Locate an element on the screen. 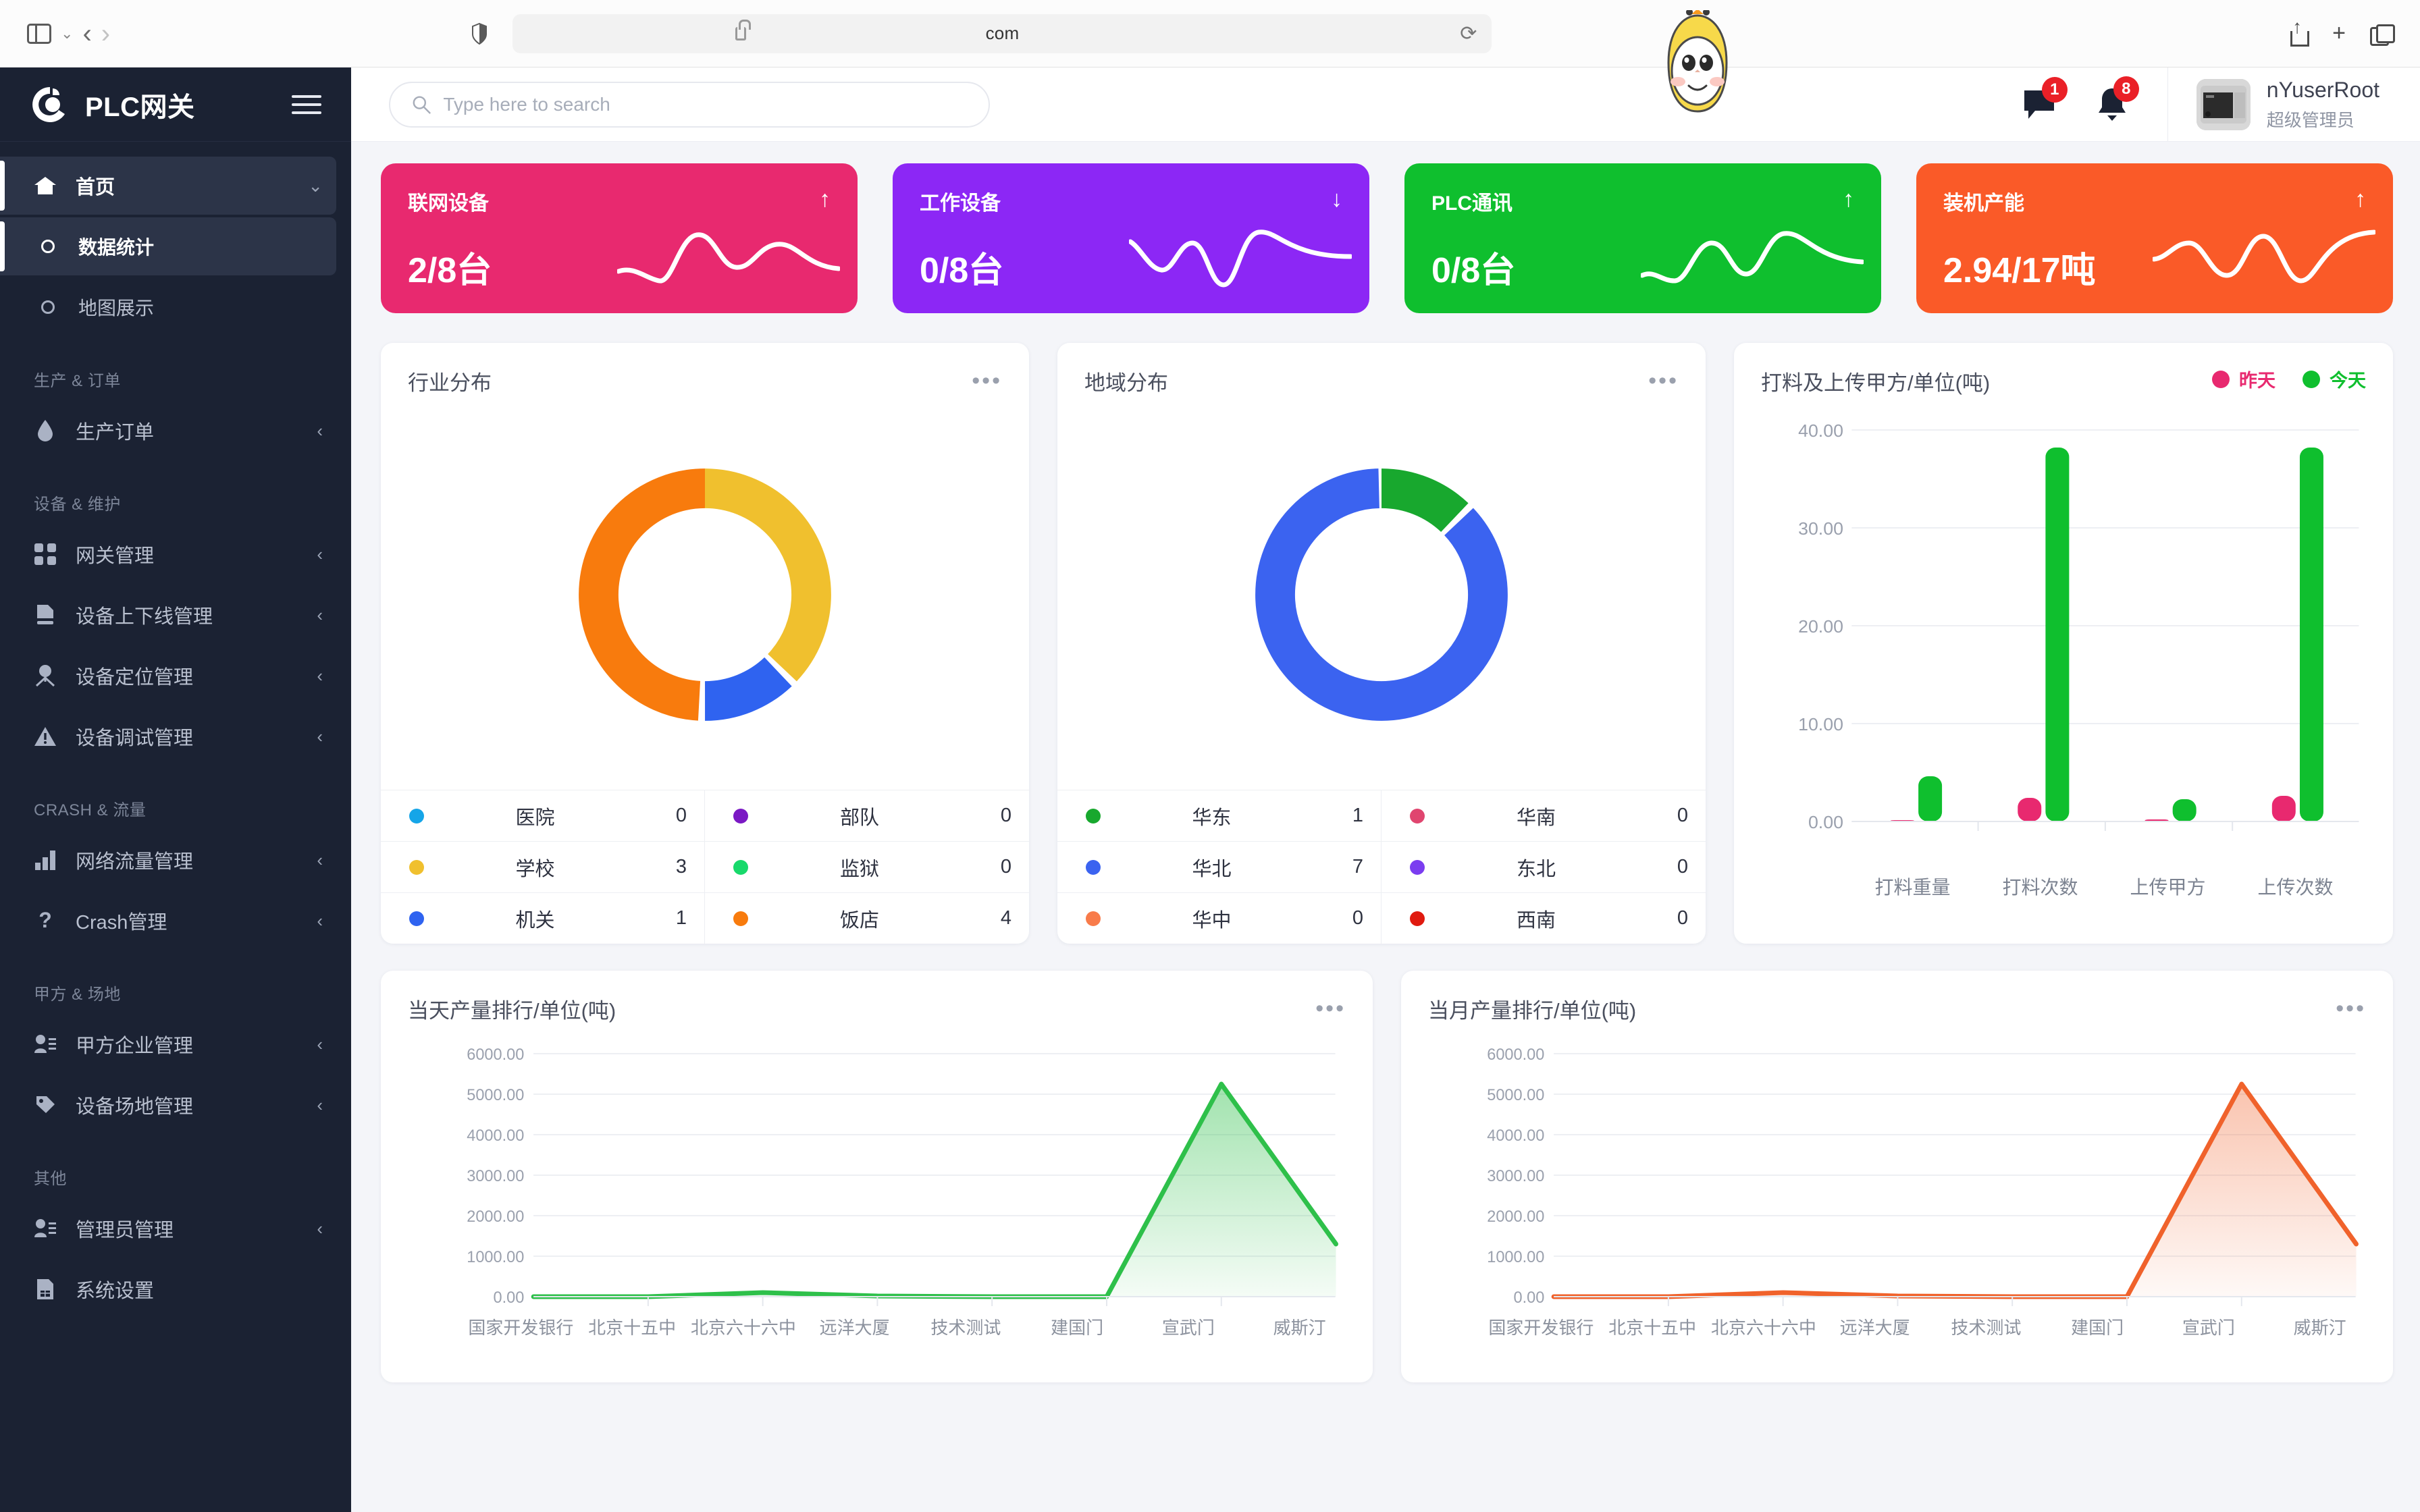 This screenshot has width=2420, height=1512. kpi-card-working-devices: 工作设备 ↓ 0/8台 is located at coordinates (1131, 238).